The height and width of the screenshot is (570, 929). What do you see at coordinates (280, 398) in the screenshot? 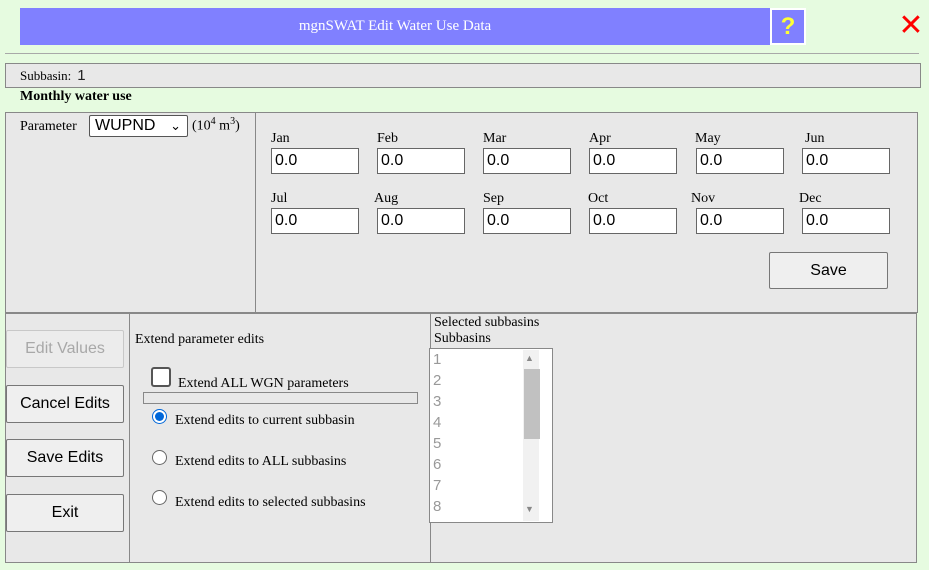
I see `separator-bar` at bounding box center [280, 398].